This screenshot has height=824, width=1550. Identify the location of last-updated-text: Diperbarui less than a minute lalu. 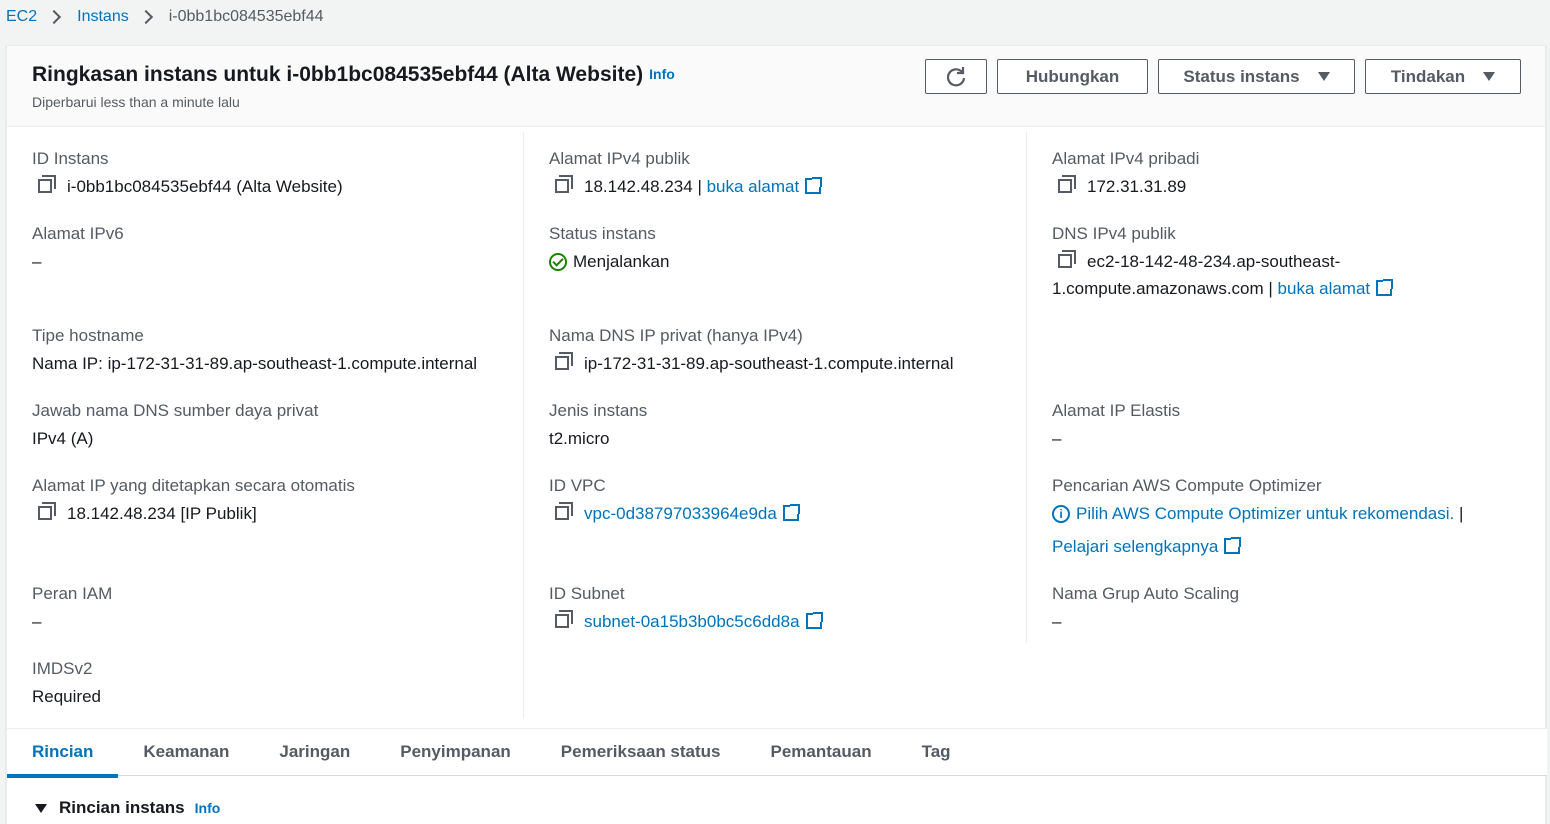
(136, 102).